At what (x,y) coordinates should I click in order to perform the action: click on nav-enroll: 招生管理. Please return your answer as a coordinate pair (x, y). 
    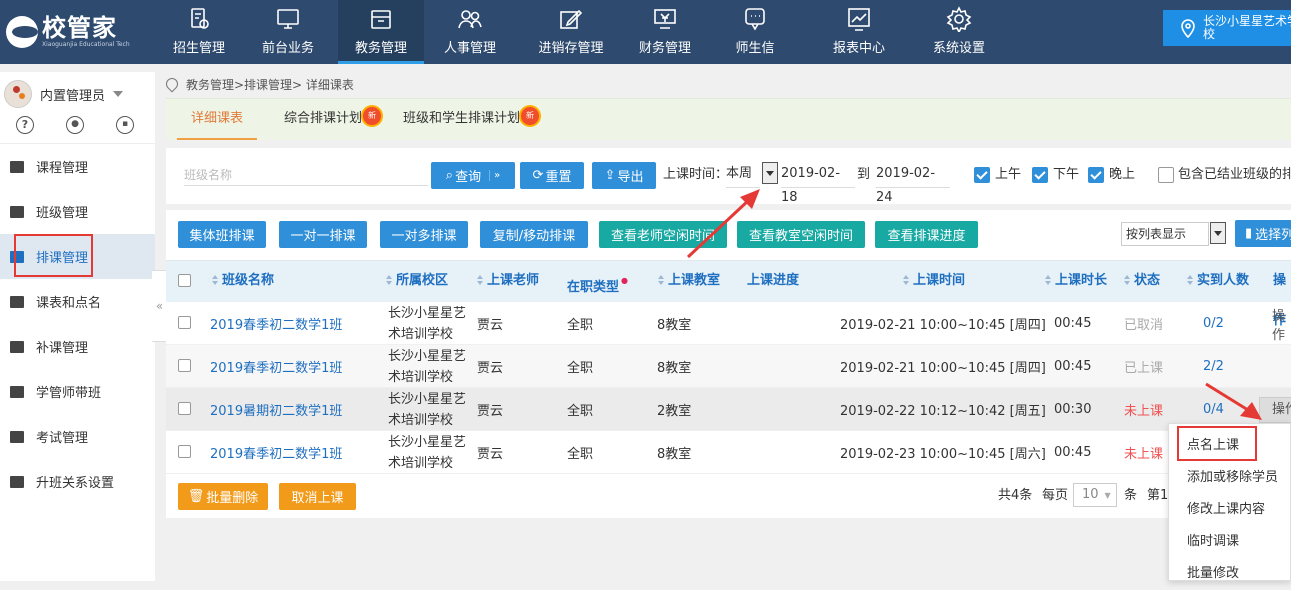
    Looking at the image, I should click on (199, 32).